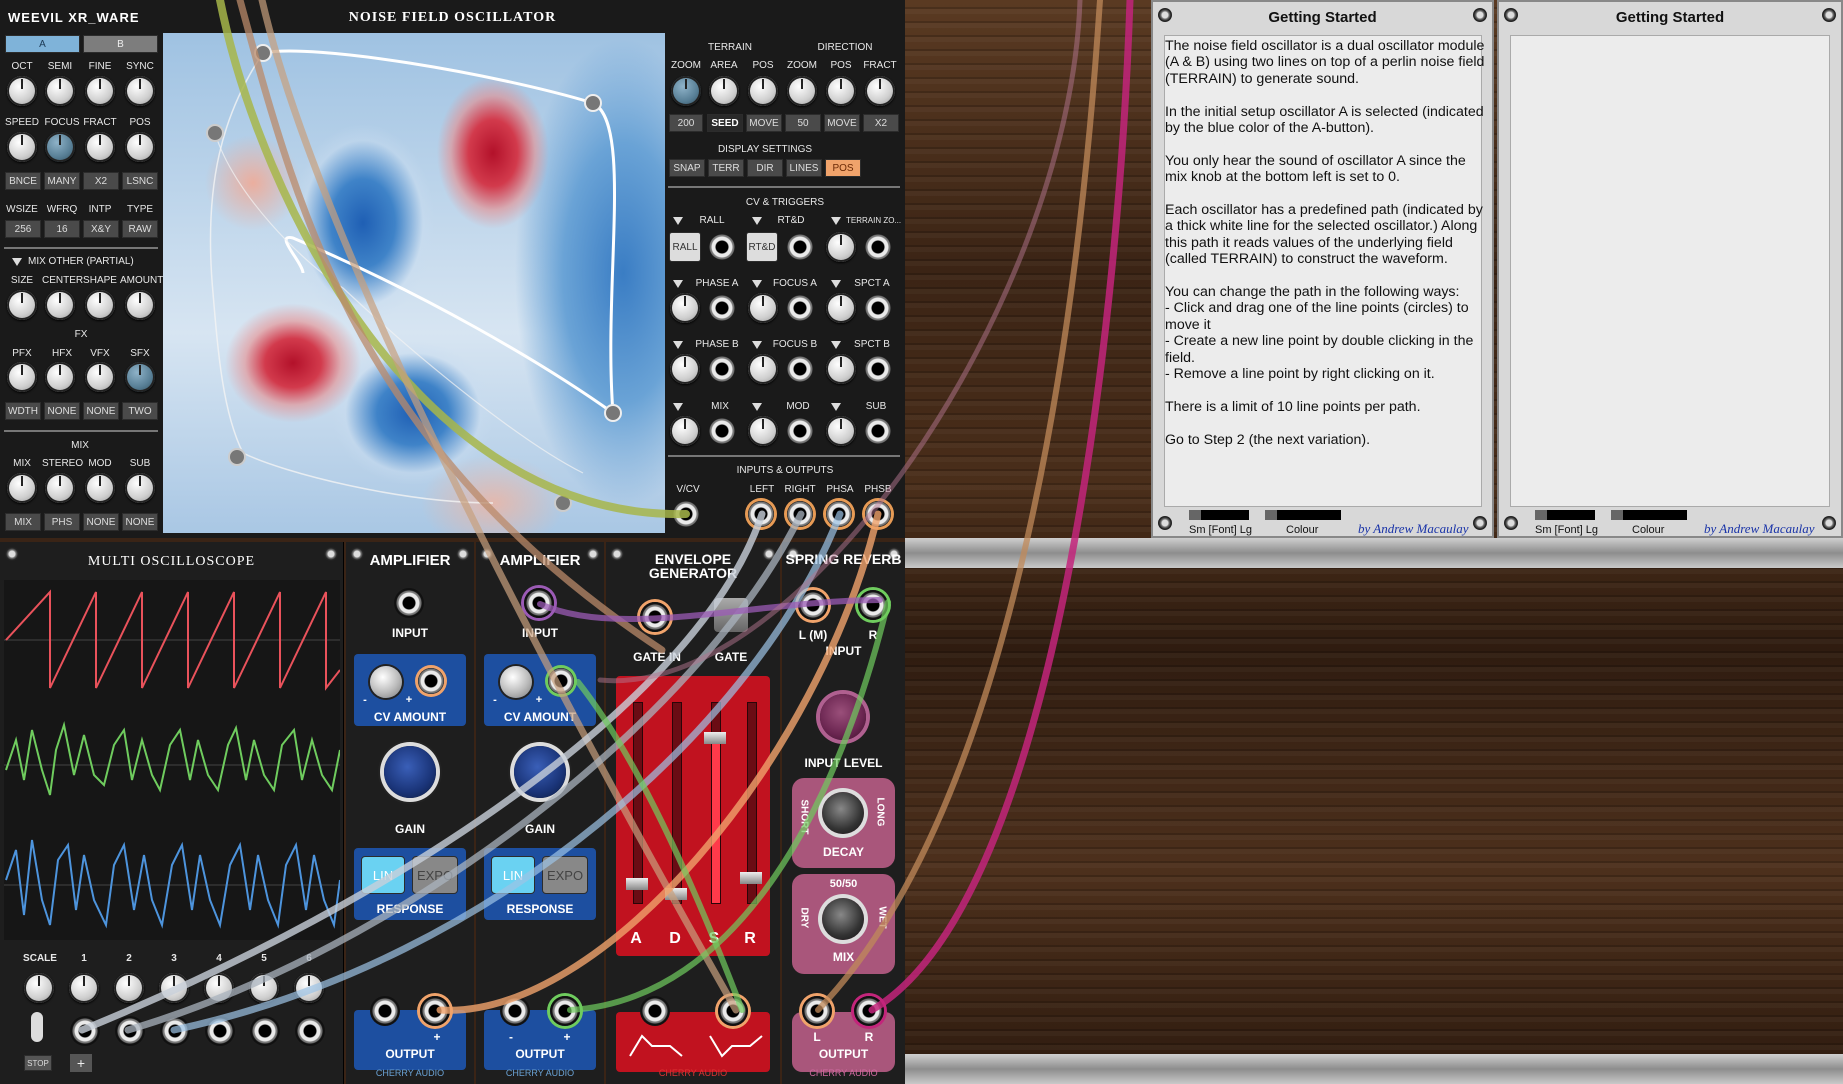 The height and width of the screenshot is (1084, 1843). I want to click on reverb-right-input-jack, so click(873, 605).